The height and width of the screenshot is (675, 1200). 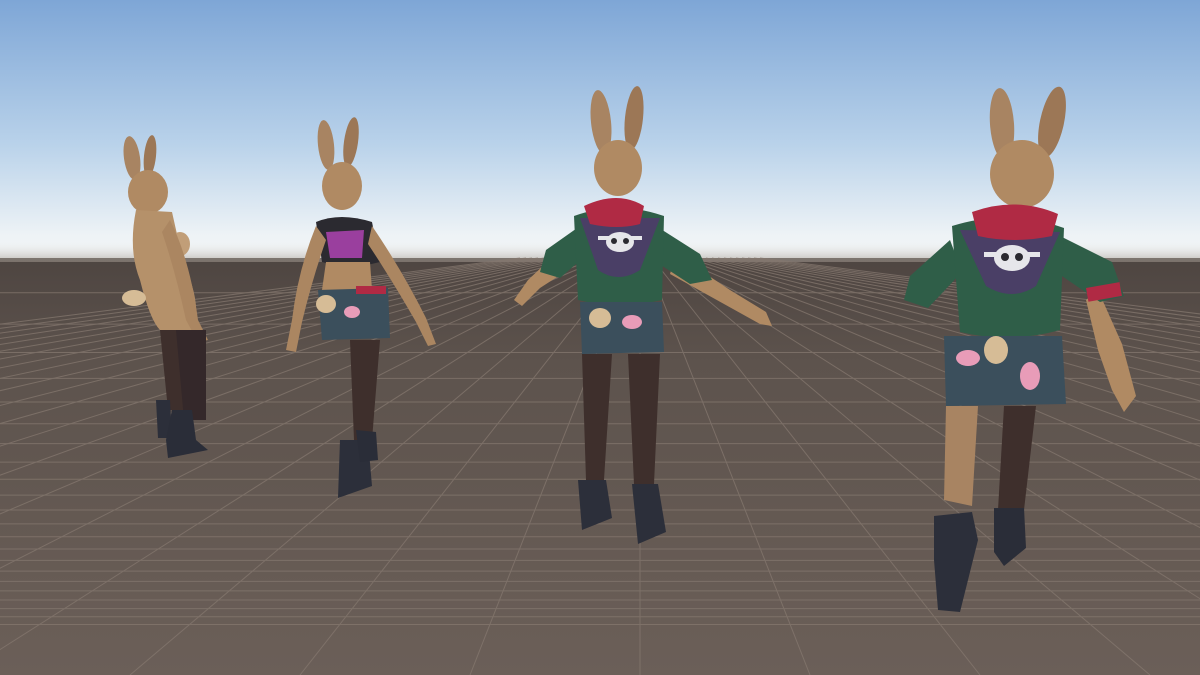 I want to click on waist, so click(x=347, y=276).